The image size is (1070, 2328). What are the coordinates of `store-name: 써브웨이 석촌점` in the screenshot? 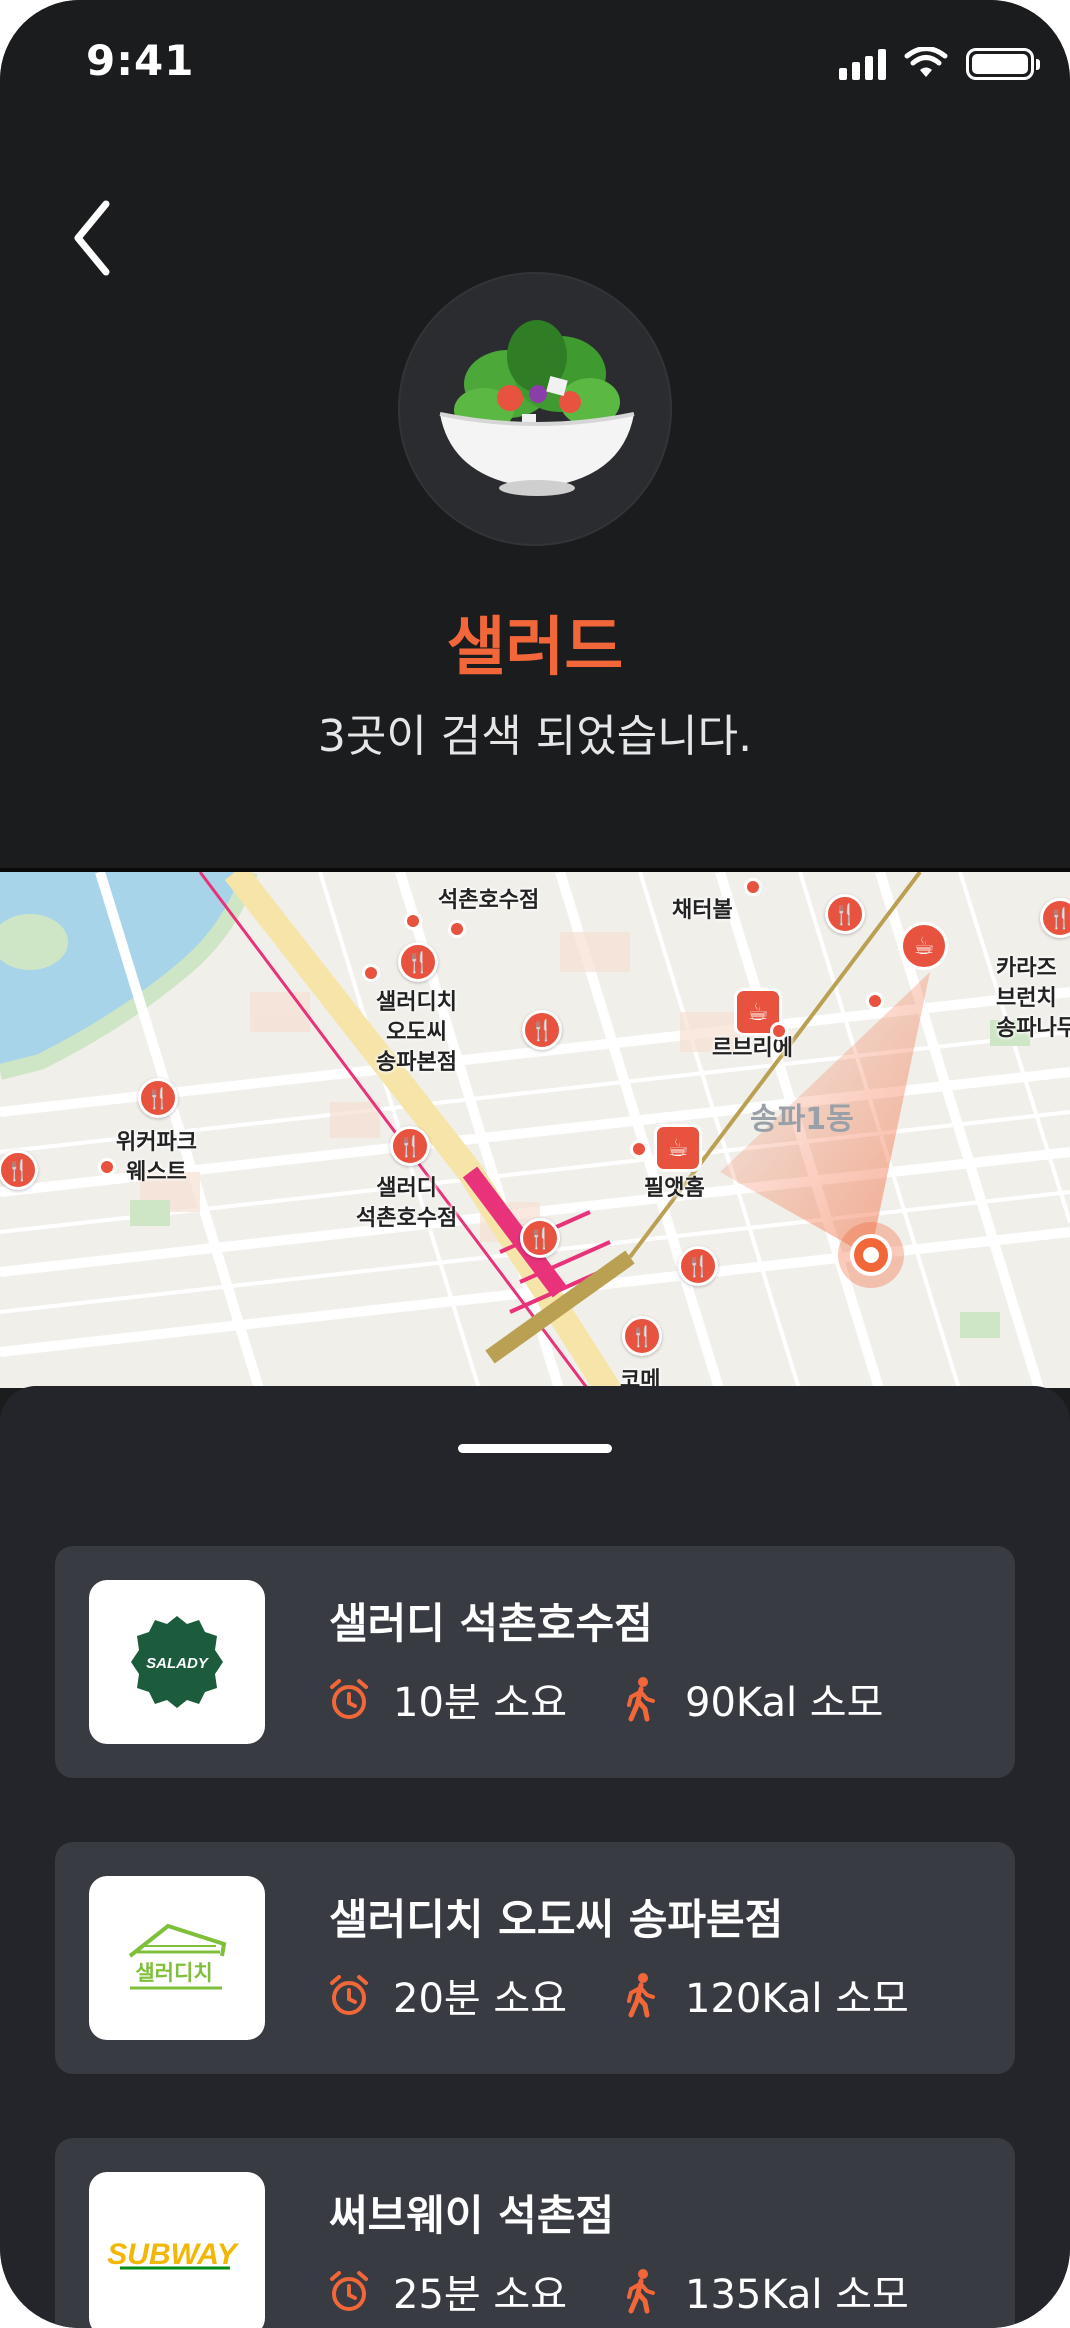 It's located at (472, 2215).